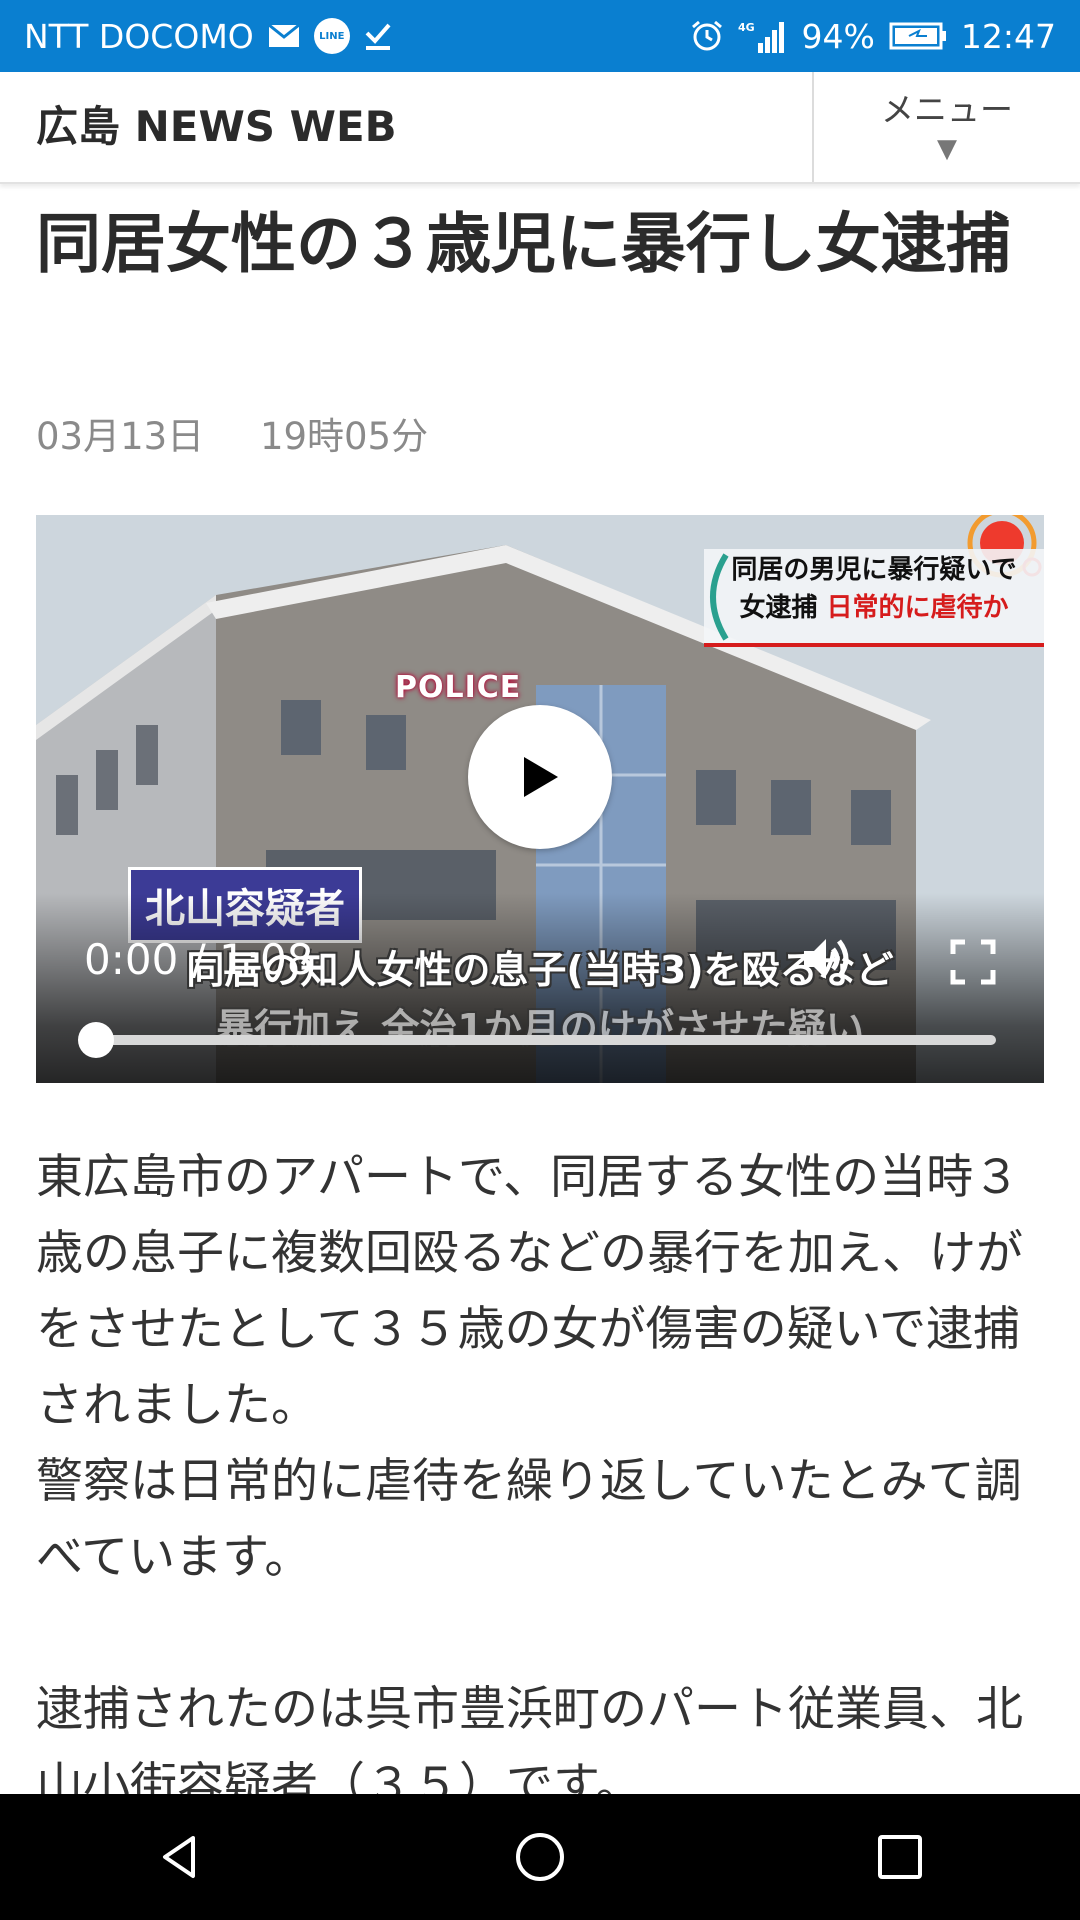 This screenshot has width=1080, height=1920. What do you see at coordinates (232, 433) in the screenshot?
I see `article-datetime: 03月13日 19時05分` at bounding box center [232, 433].